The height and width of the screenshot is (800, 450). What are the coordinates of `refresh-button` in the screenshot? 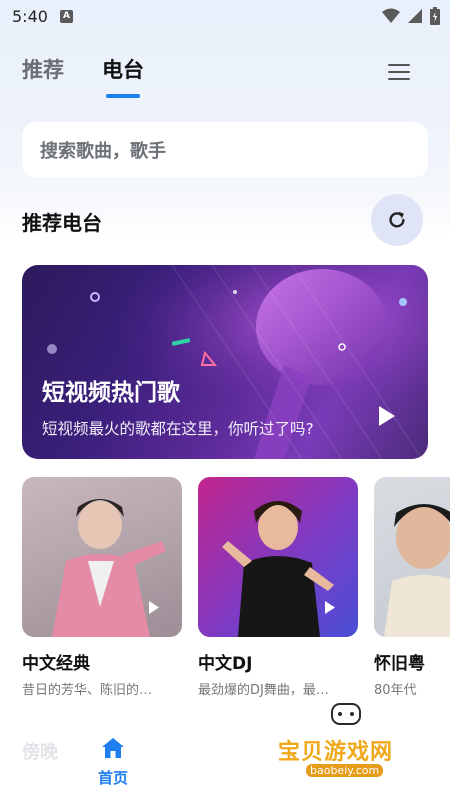 It's located at (397, 220).